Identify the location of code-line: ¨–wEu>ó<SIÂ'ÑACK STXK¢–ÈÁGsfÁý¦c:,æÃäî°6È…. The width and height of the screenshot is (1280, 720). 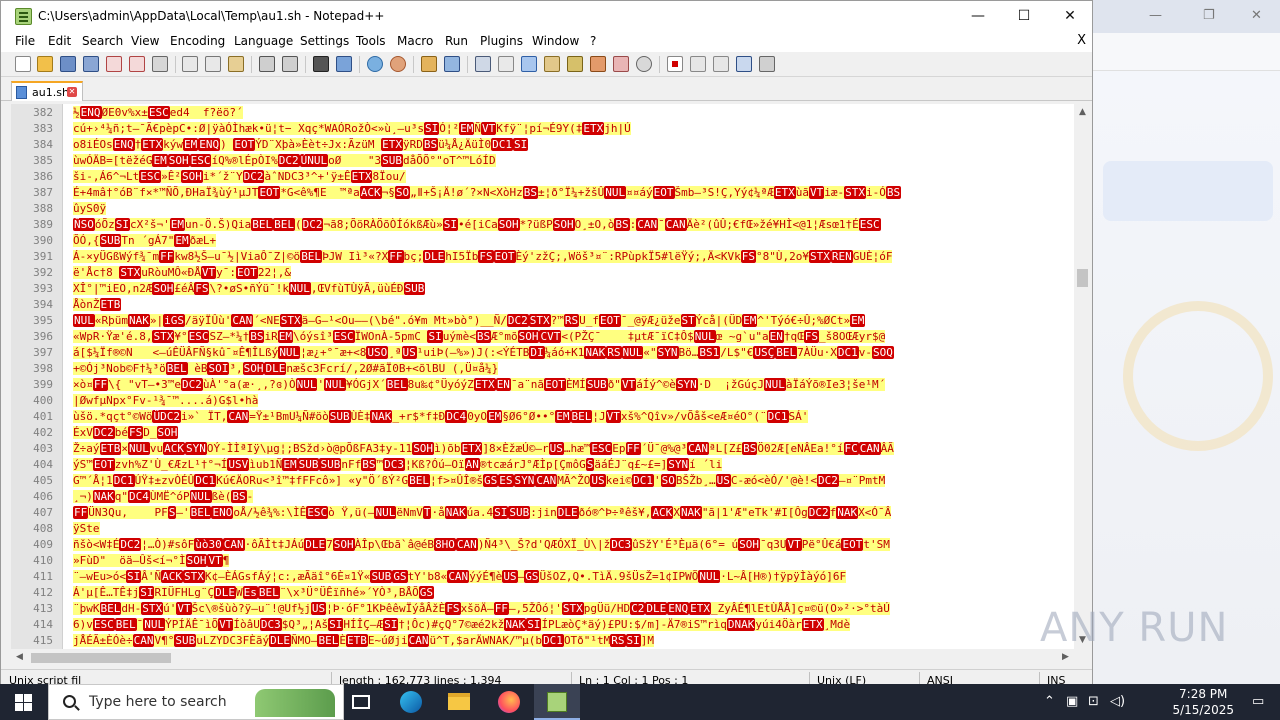
(573, 577).